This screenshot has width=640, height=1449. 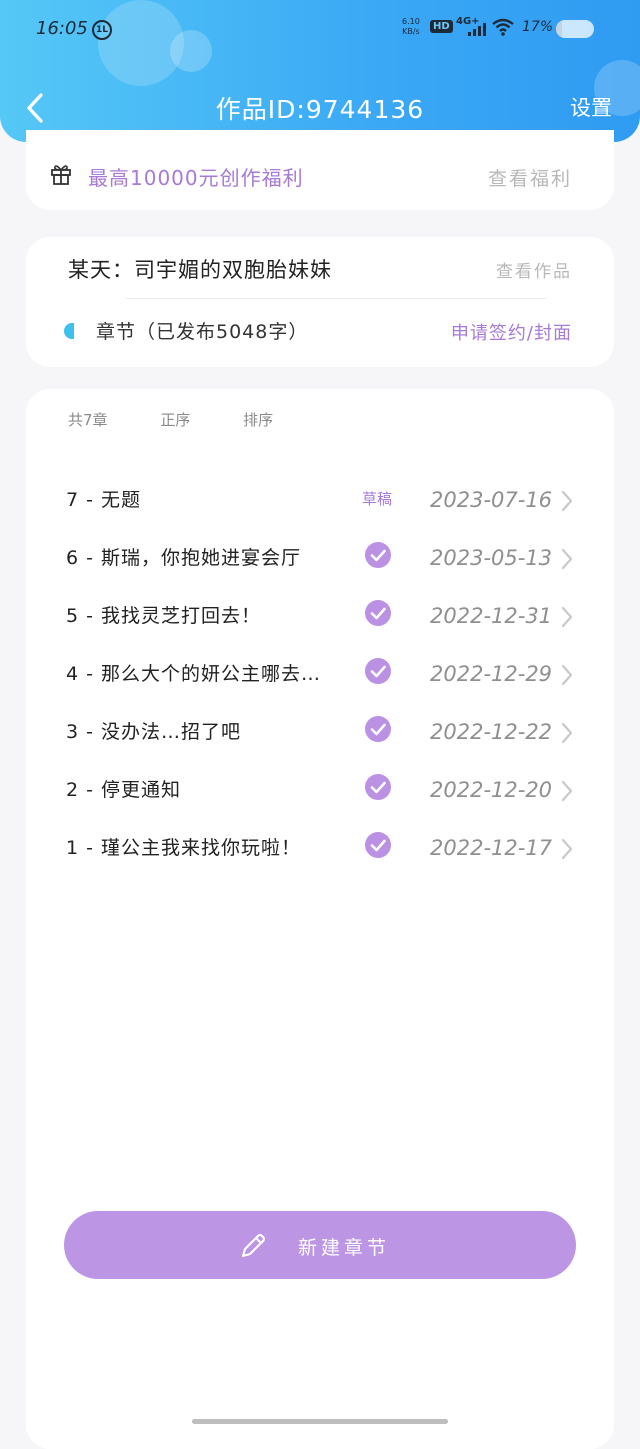 I want to click on chapter-date: 2023-07-16, so click(x=491, y=500).